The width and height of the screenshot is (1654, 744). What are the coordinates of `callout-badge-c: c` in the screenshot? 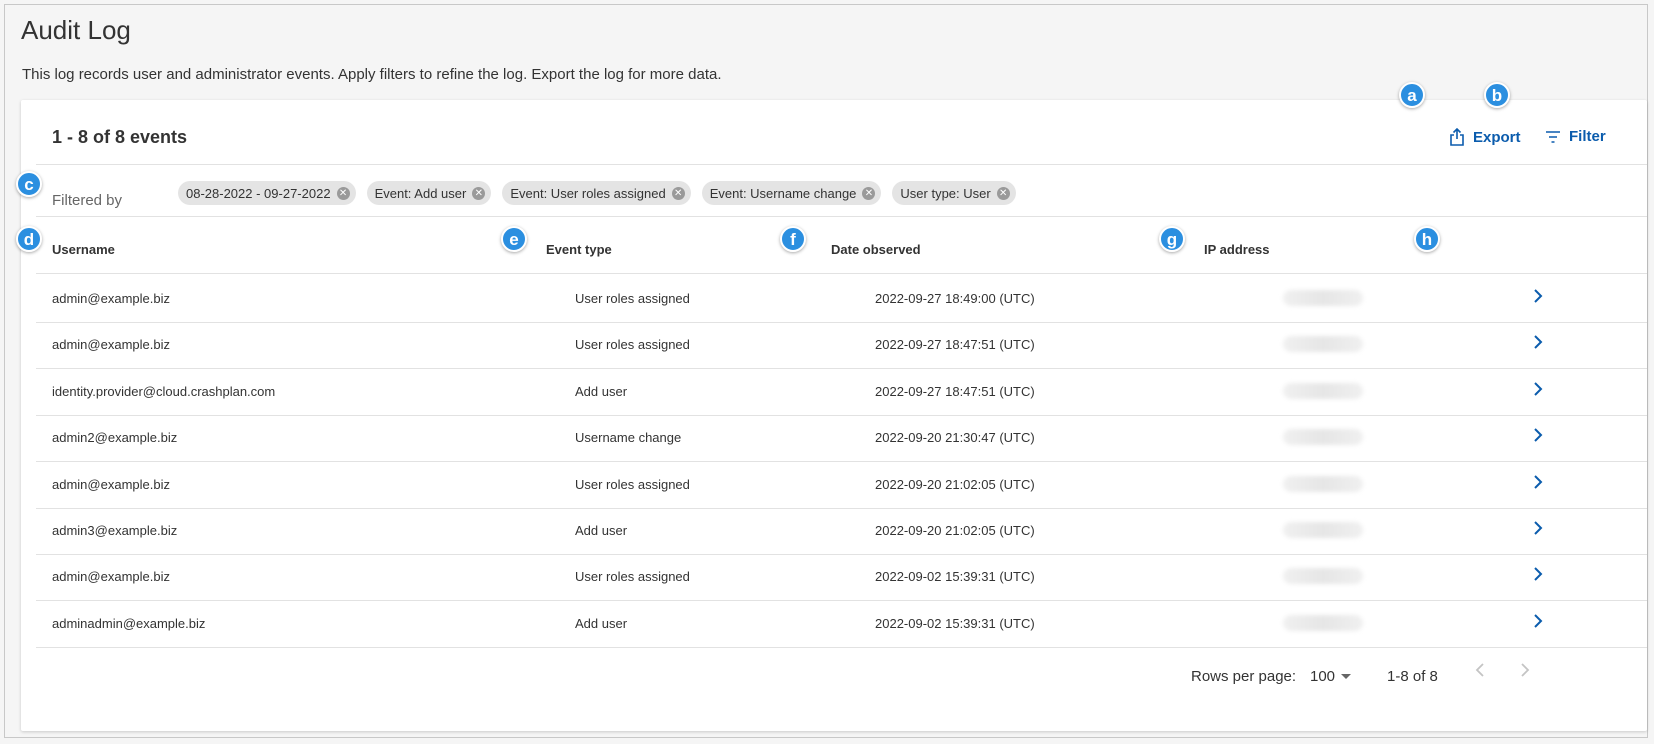 It's located at (29, 184).